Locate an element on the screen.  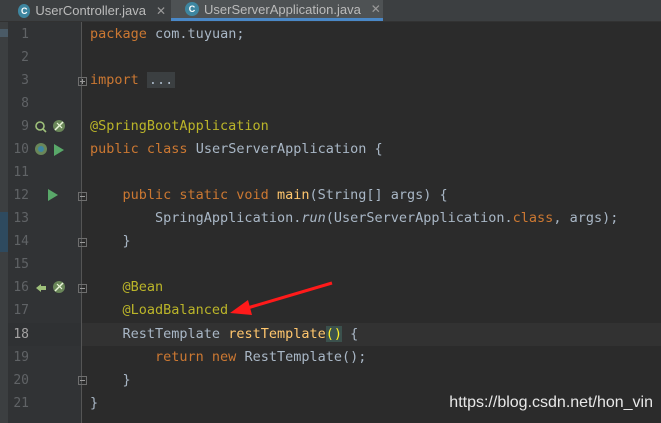
code-line-19: return new RestTemplate(); is located at coordinates (228, 357).